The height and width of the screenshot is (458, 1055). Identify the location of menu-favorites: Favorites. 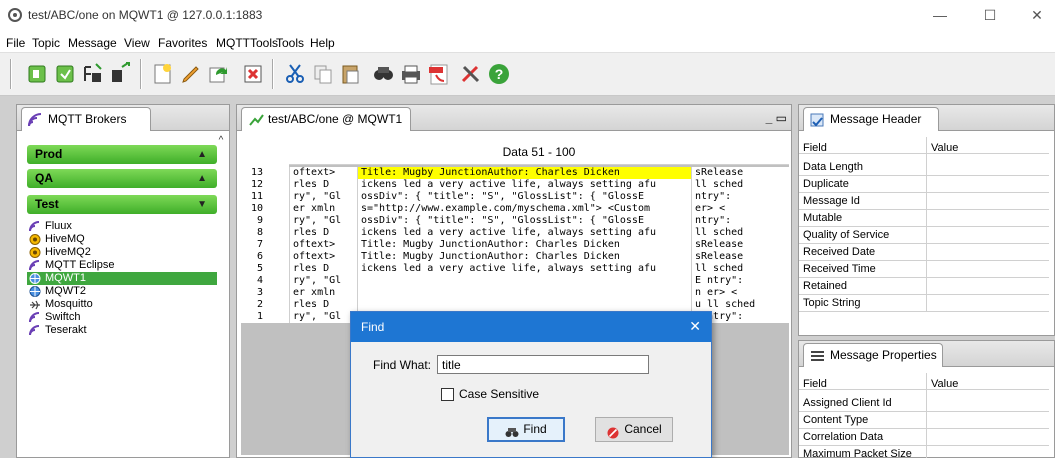
(182, 43).